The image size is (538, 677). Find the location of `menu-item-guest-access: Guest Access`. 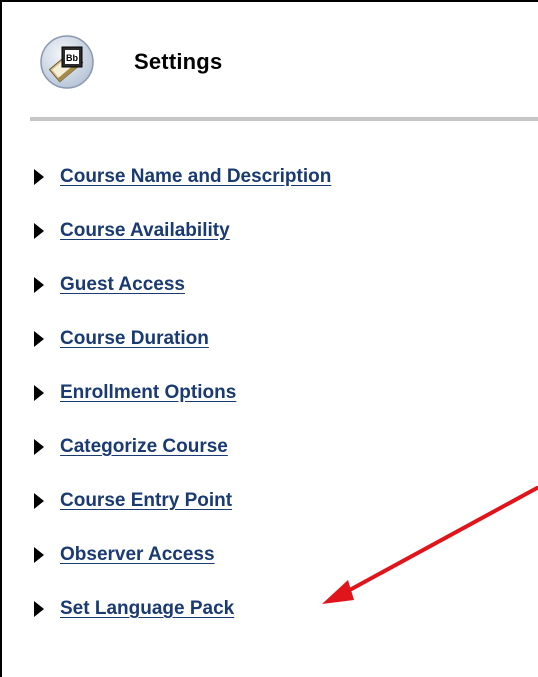

menu-item-guest-access: Guest Access is located at coordinates (182, 285).